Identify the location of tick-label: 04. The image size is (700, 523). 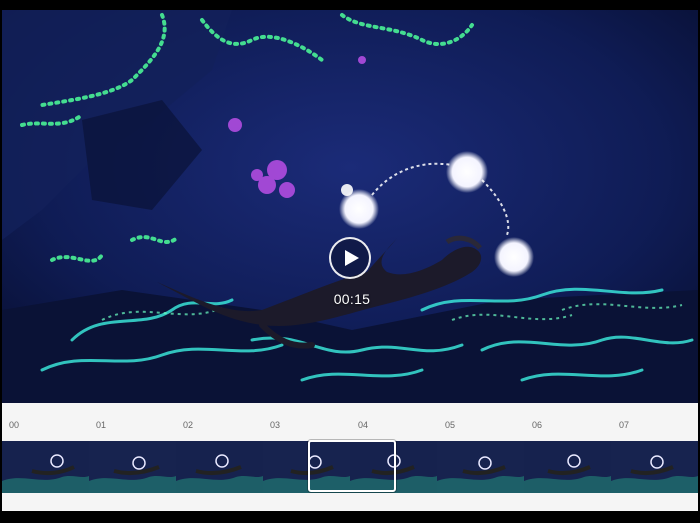
(363, 425).